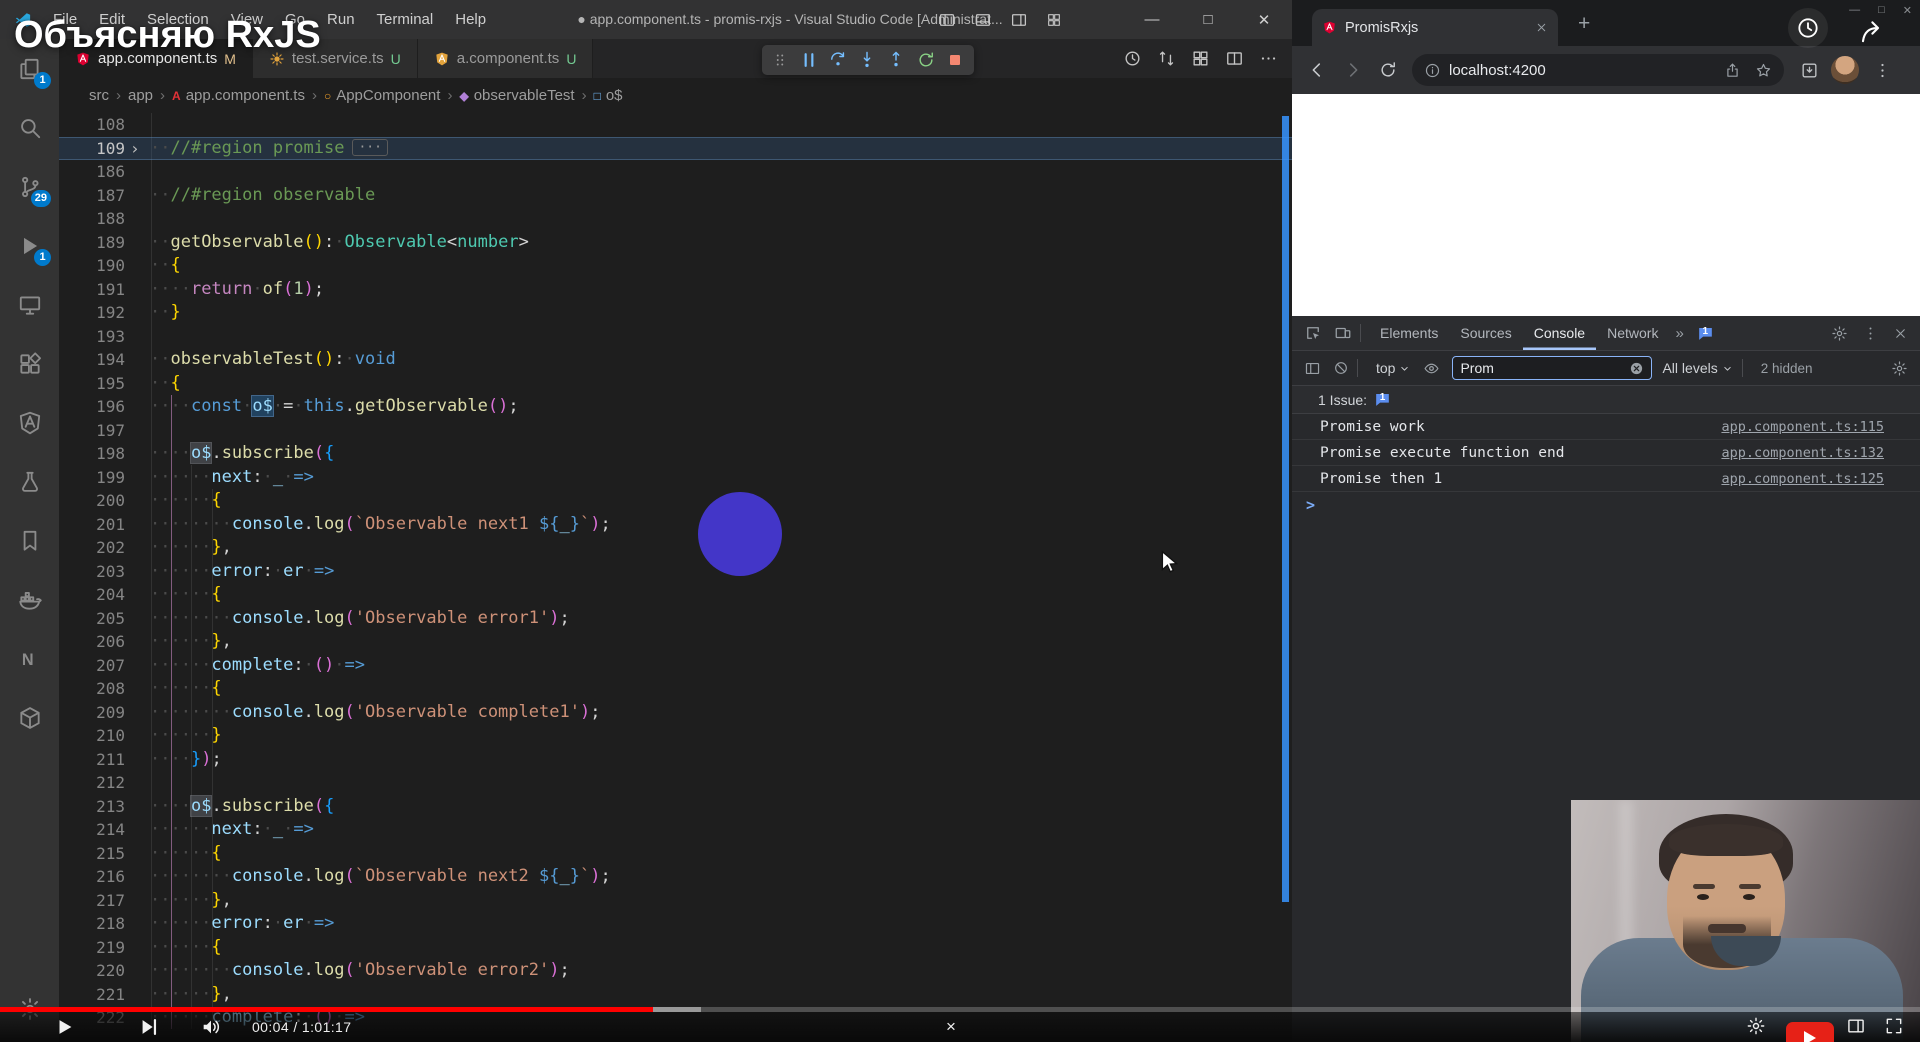  What do you see at coordinates (675, 572) in the screenshot?
I see `code-line-203: 203 ······error:·er·=>` at bounding box center [675, 572].